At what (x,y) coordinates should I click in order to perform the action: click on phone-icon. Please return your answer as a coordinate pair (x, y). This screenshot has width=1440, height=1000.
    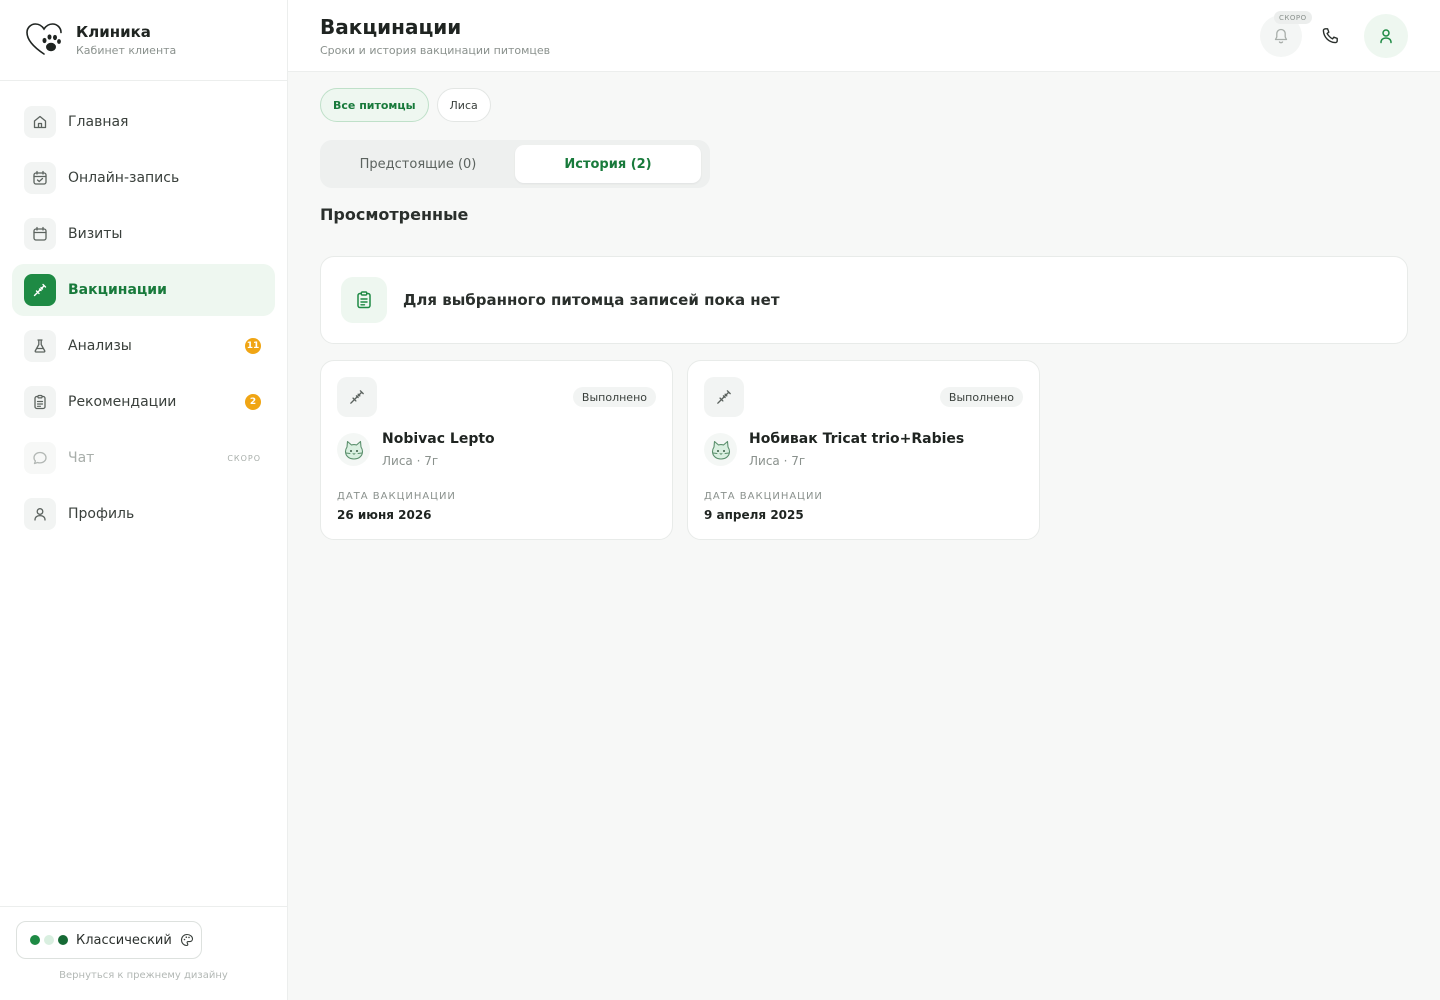
    Looking at the image, I should click on (1330, 36).